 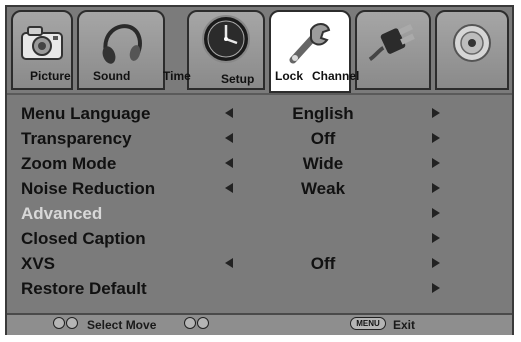 What do you see at coordinates (323, 138) in the screenshot?
I see `transparency-value: Off` at bounding box center [323, 138].